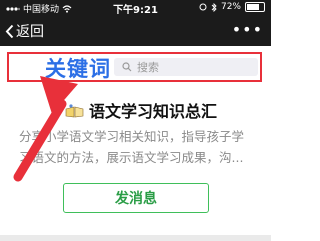  I want to click on nav-row: 返回 •••, so click(135, 31).